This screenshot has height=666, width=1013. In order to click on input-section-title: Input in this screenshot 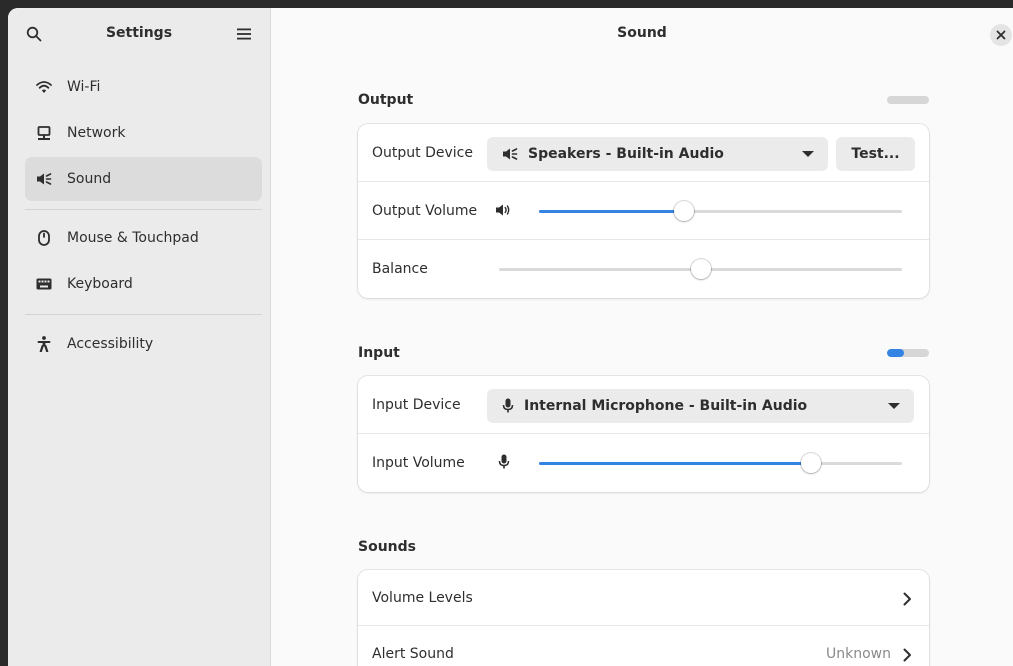, I will do `click(379, 353)`.